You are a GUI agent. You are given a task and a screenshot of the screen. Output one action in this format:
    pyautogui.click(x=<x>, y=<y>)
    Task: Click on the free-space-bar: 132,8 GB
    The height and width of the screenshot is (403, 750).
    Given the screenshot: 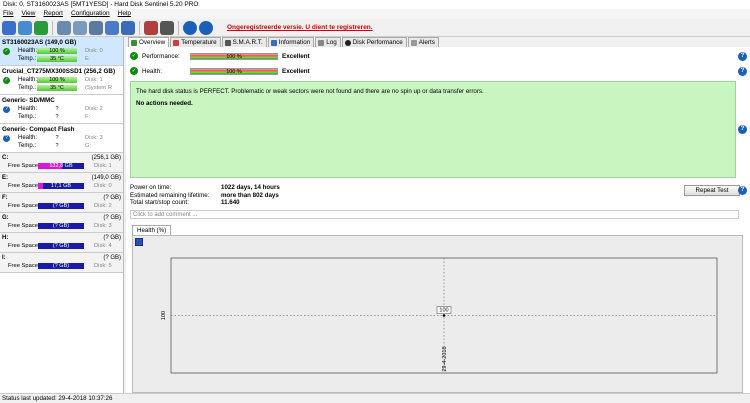 What is the action you would take?
    pyautogui.click(x=61, y=166)
    